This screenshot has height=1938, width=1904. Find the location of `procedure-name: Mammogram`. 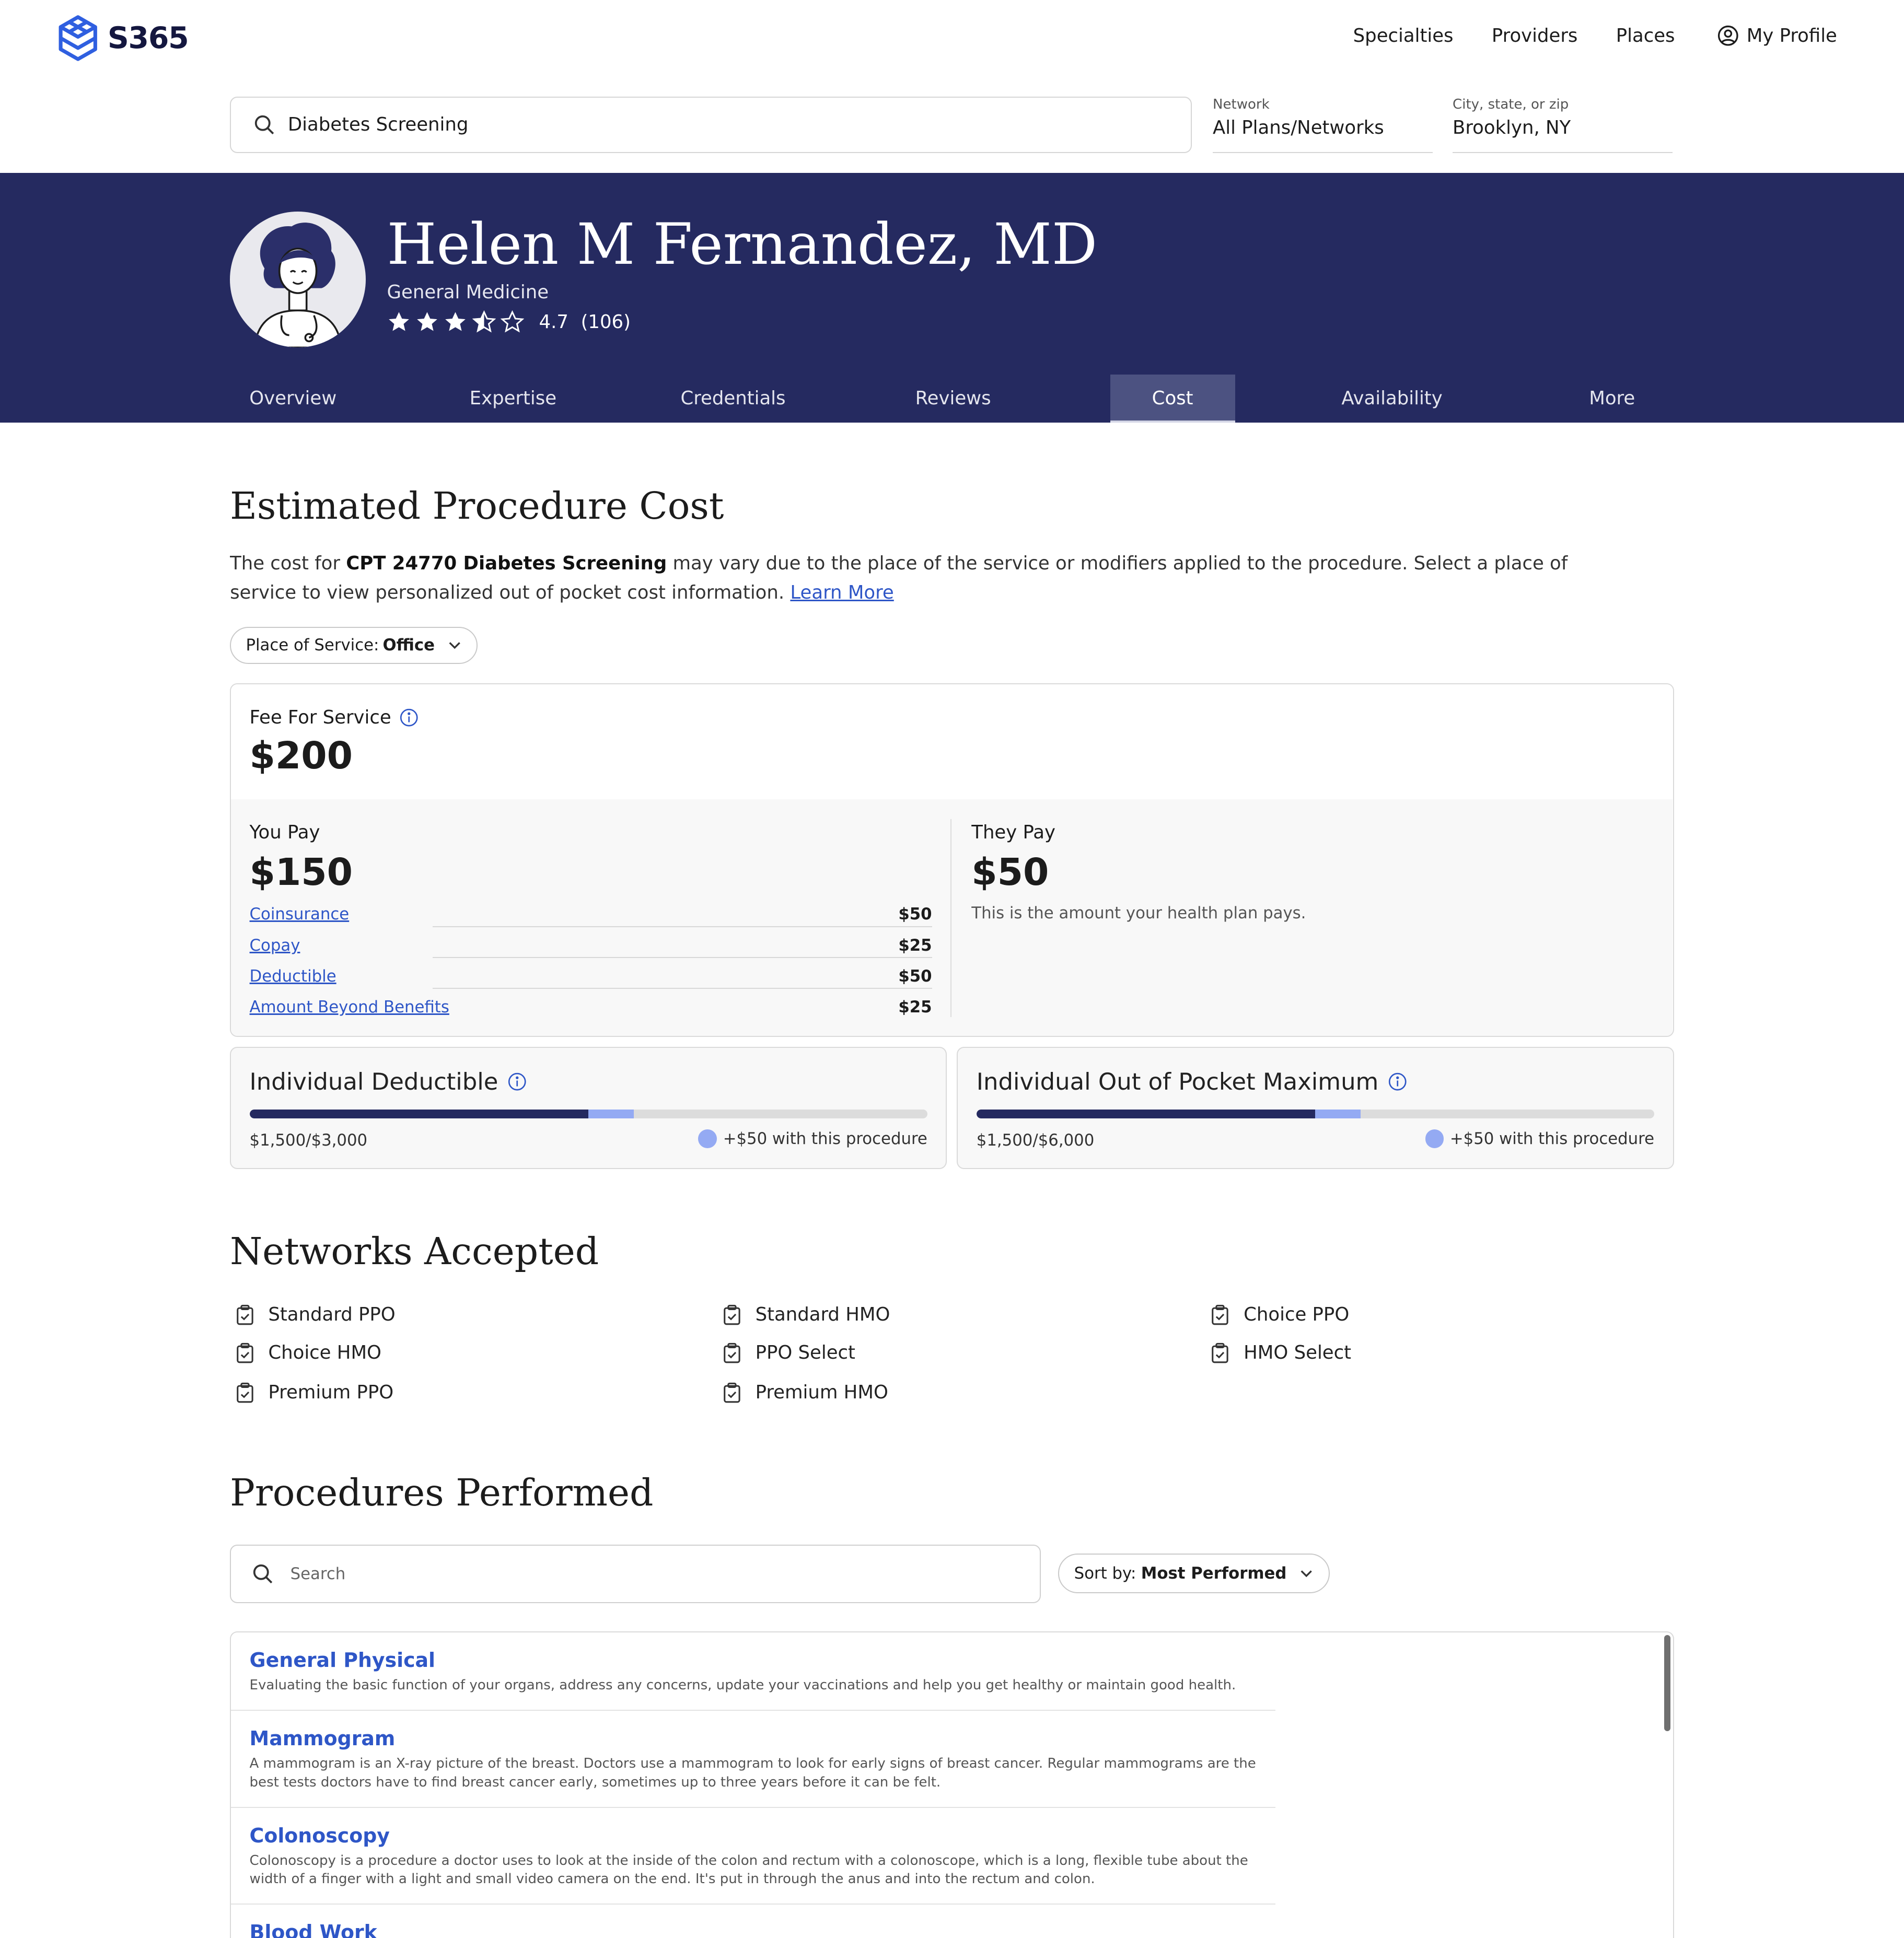

procedure-name: Mammogram is located at coordinates (753, 1738).